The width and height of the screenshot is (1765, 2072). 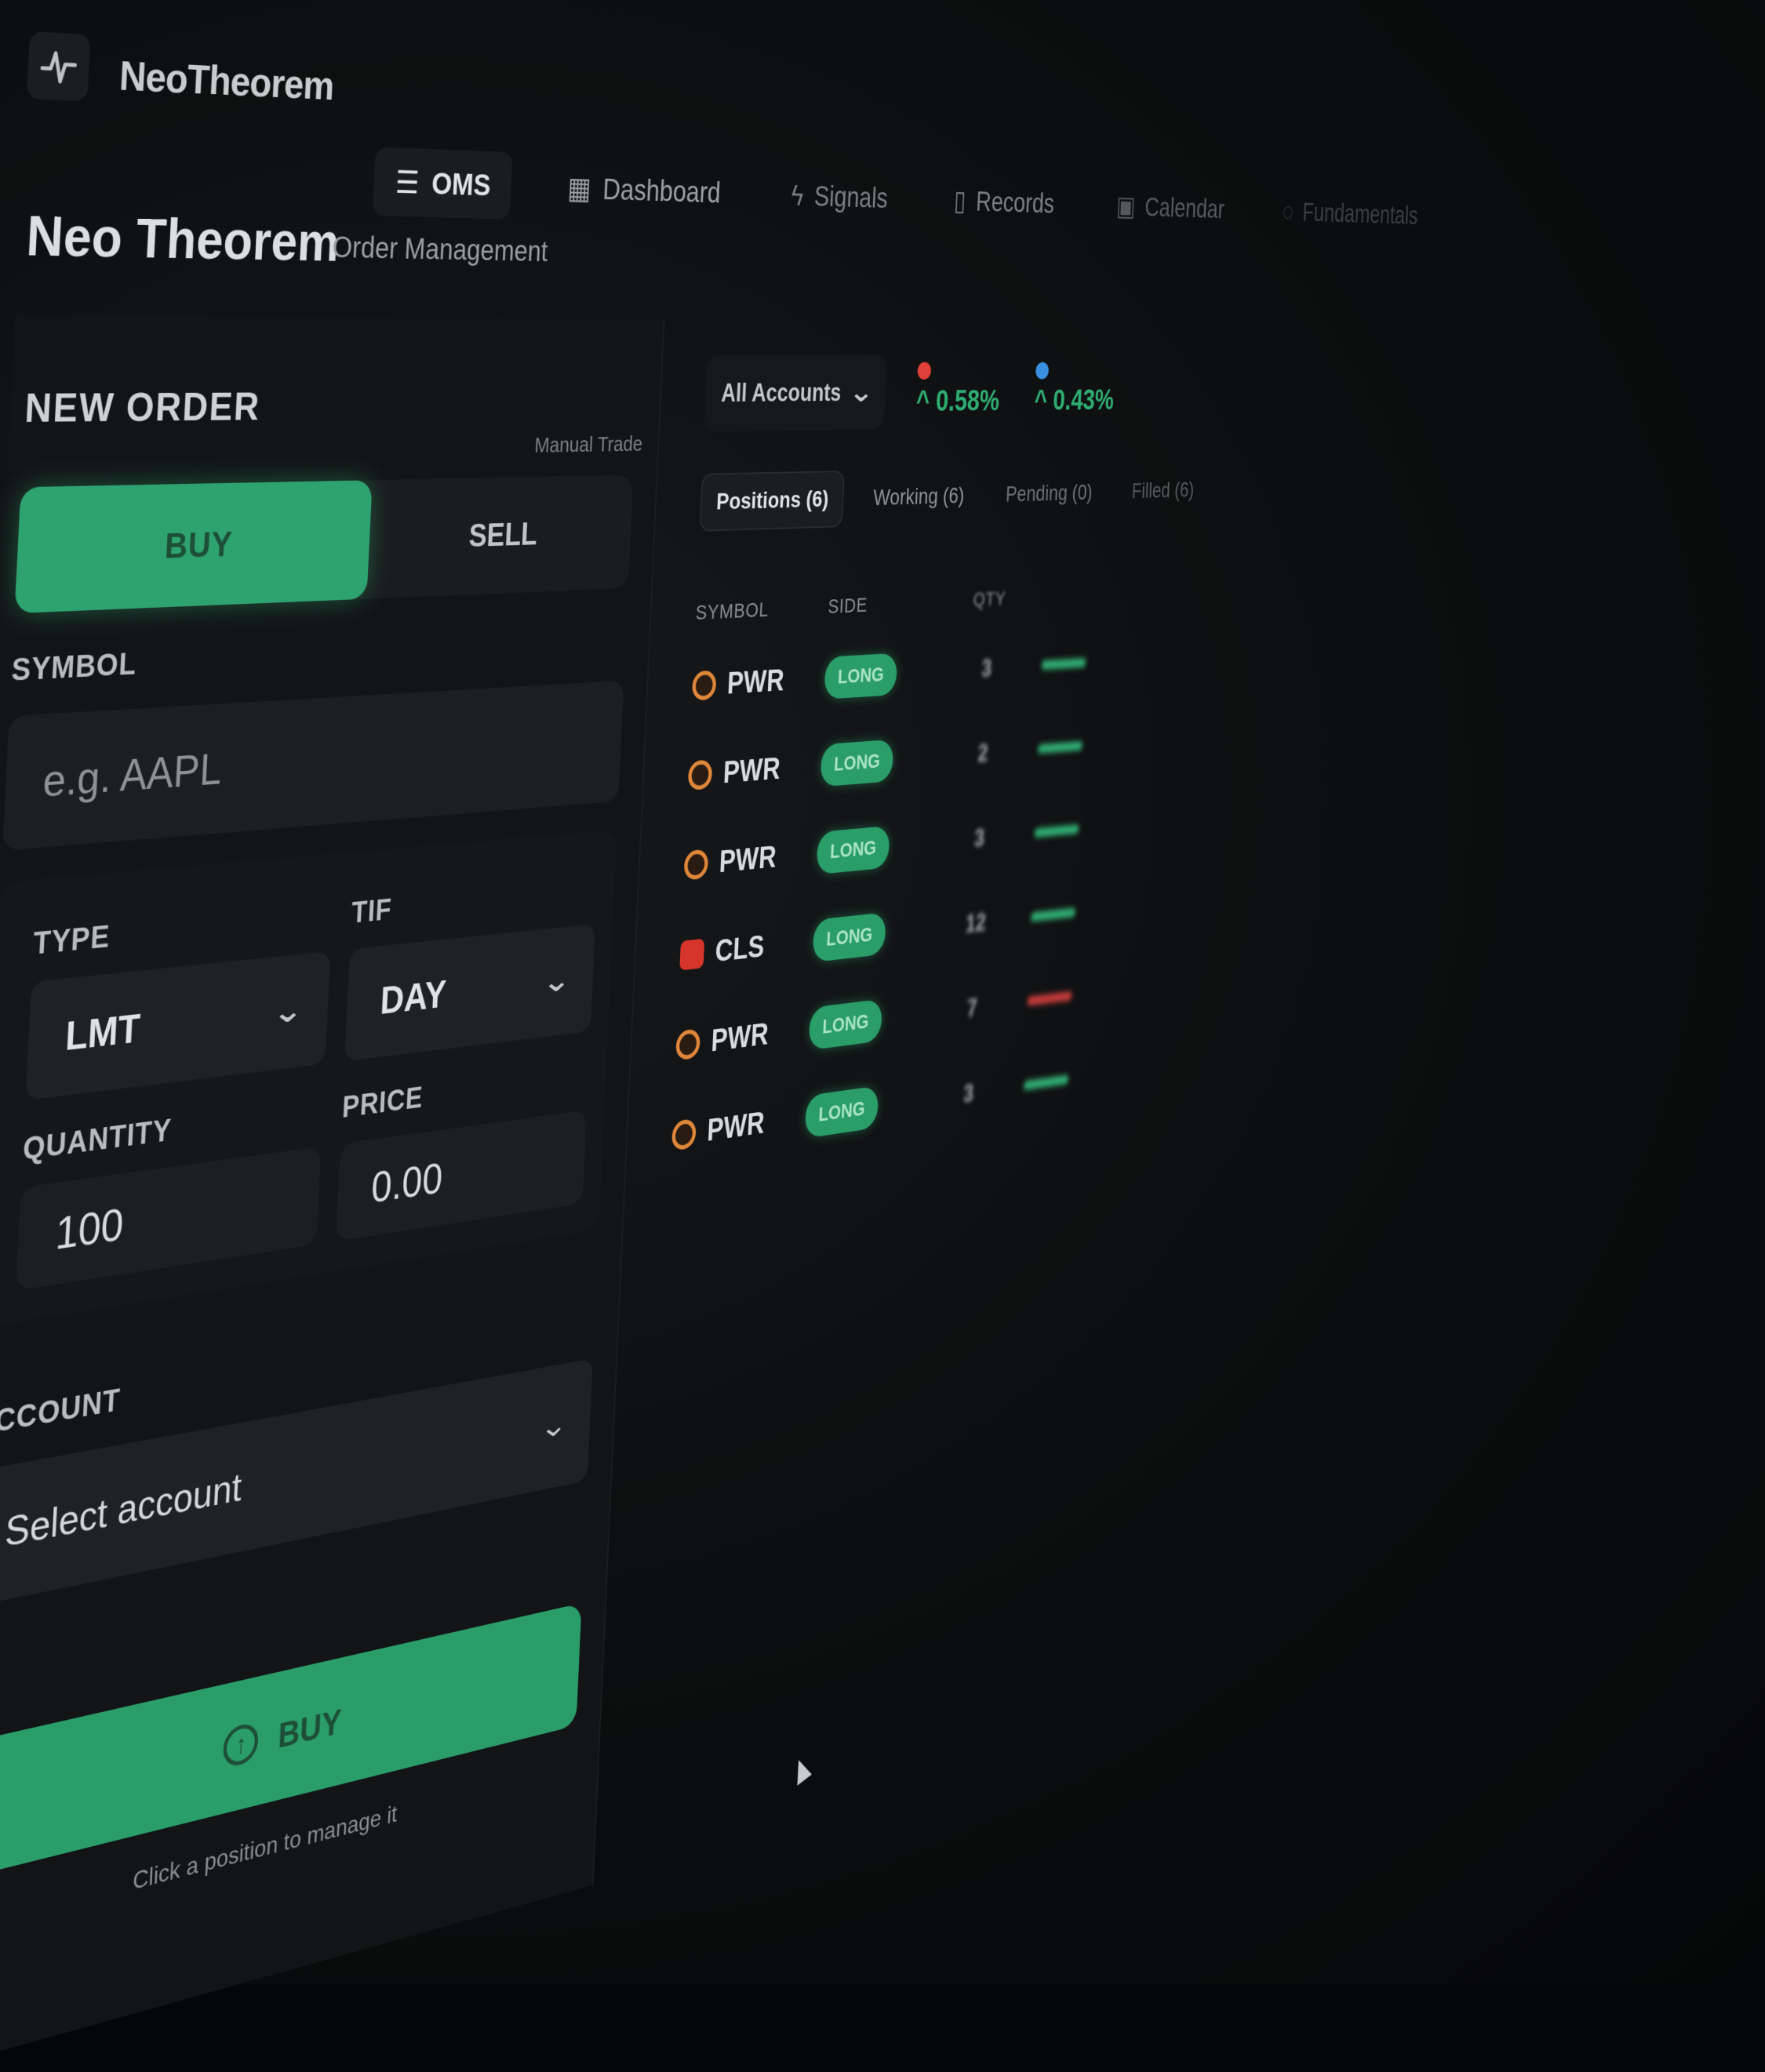 What do you see at coordinates (781, 393) in the screenshot?
I see `accounts-value: All Accounts` at bounding box center [781, 393].